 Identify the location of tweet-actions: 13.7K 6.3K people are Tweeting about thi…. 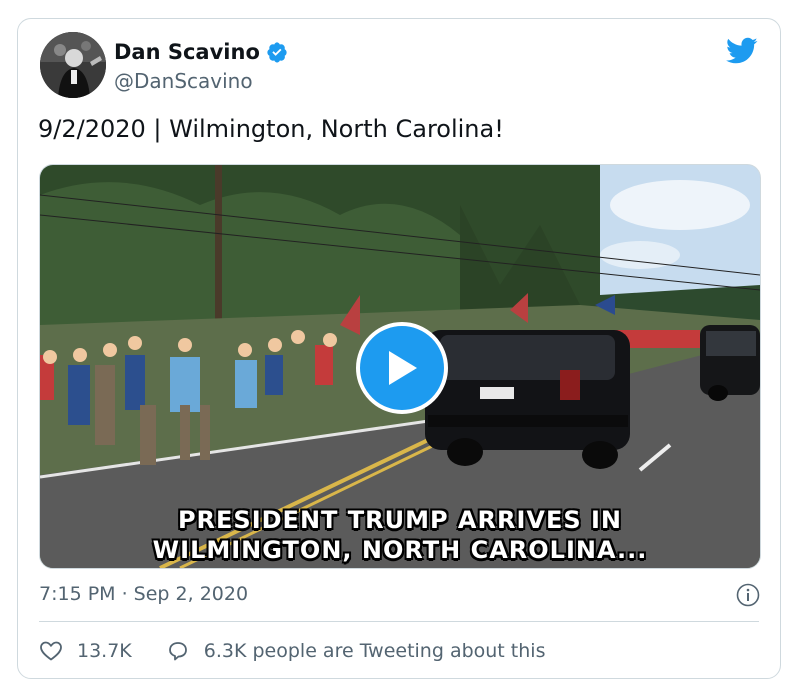
(292, 651).